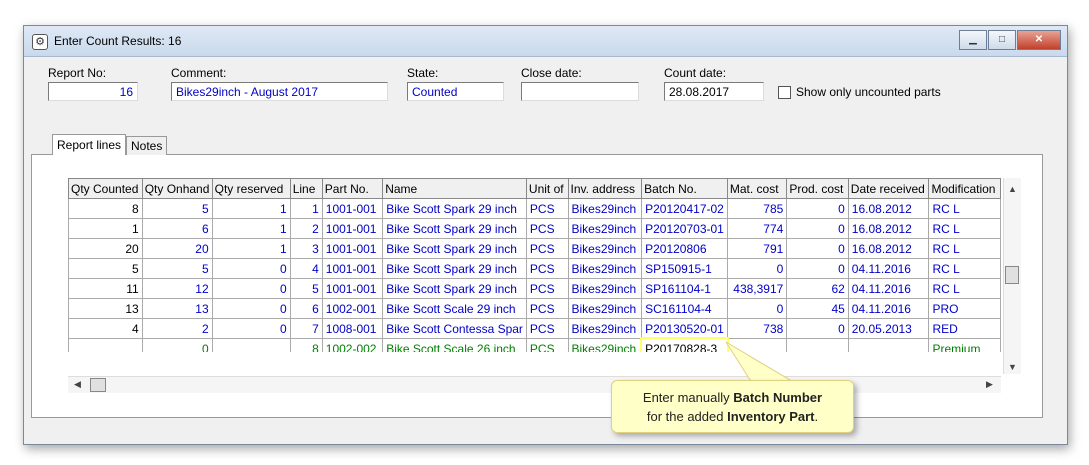 The height and width of the screenshot is (465, 1089). Describe the element at coordinates (605, 188) in the screenshot. I see `column-header: Inv. address` at that location.